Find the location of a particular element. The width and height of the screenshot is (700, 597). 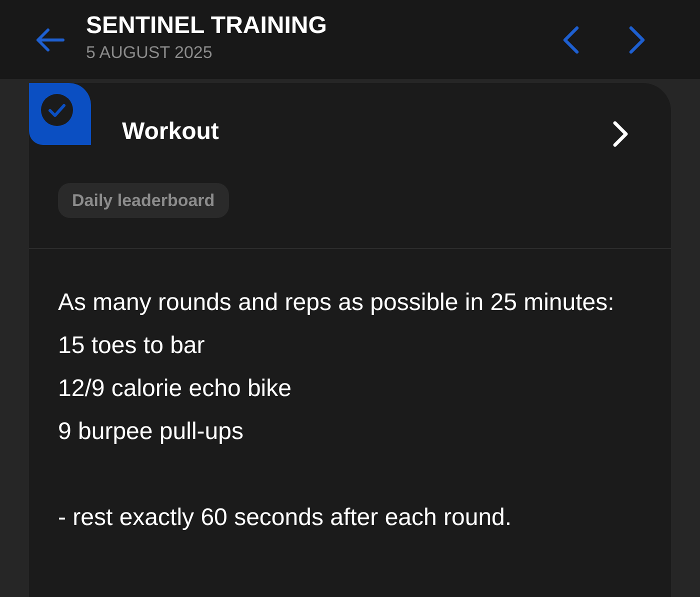

card-title: Workout is located at coordinates (171, 132).